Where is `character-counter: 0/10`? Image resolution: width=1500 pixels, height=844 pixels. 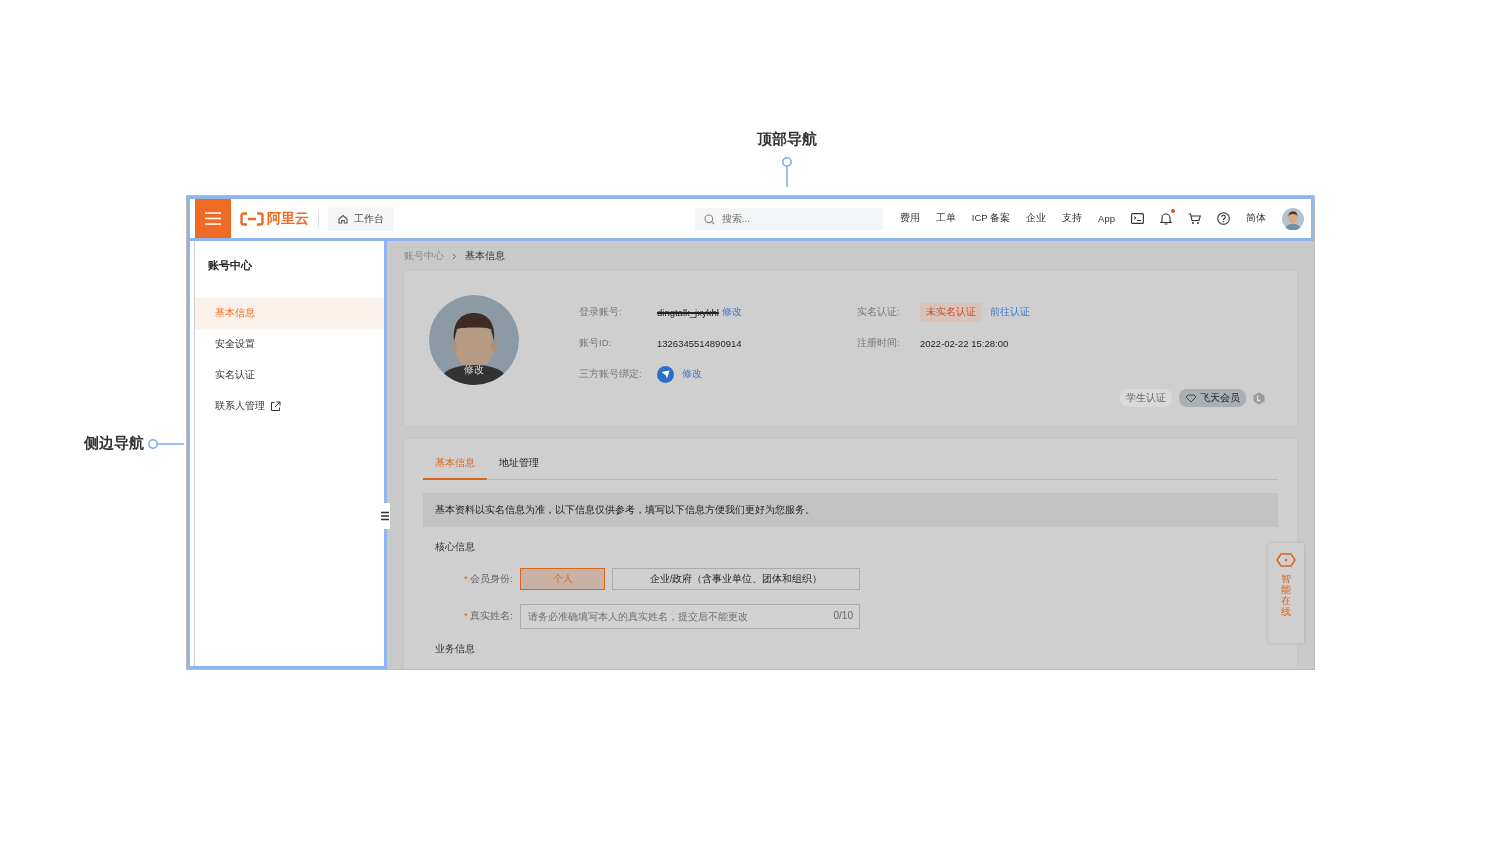
character-counter: 0/10 is located at coordinates (843, 615).